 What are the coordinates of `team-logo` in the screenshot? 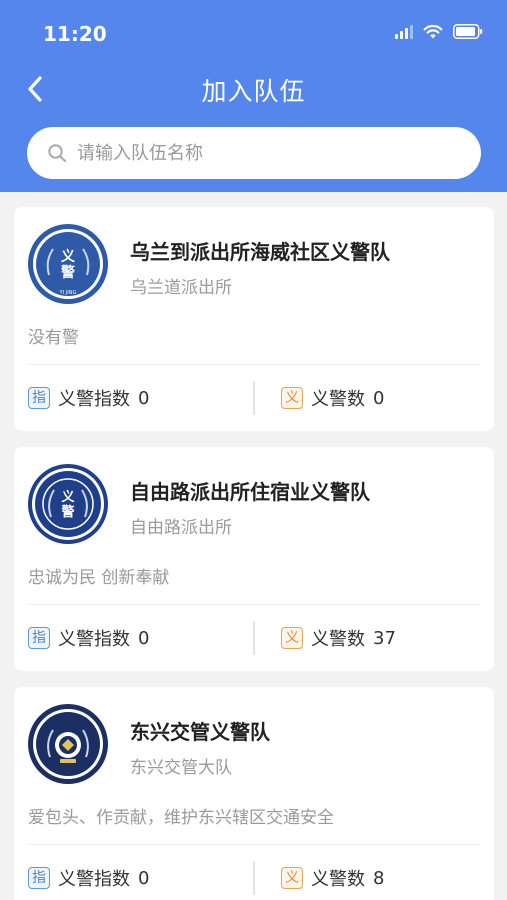 It's located at (68, 744).